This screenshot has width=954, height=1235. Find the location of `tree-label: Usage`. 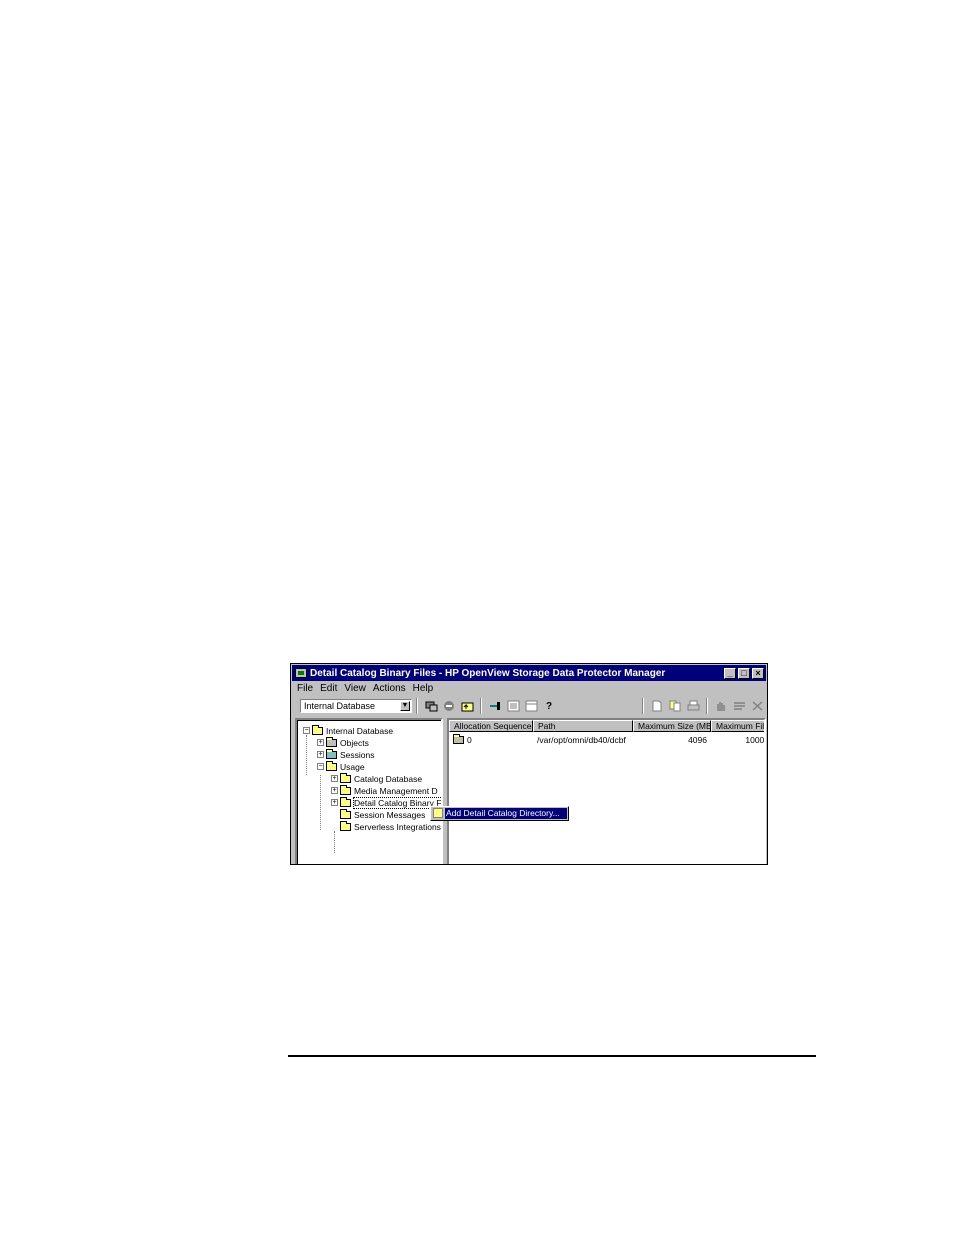

tree-label: Usage is located at coordinates (352, 766).